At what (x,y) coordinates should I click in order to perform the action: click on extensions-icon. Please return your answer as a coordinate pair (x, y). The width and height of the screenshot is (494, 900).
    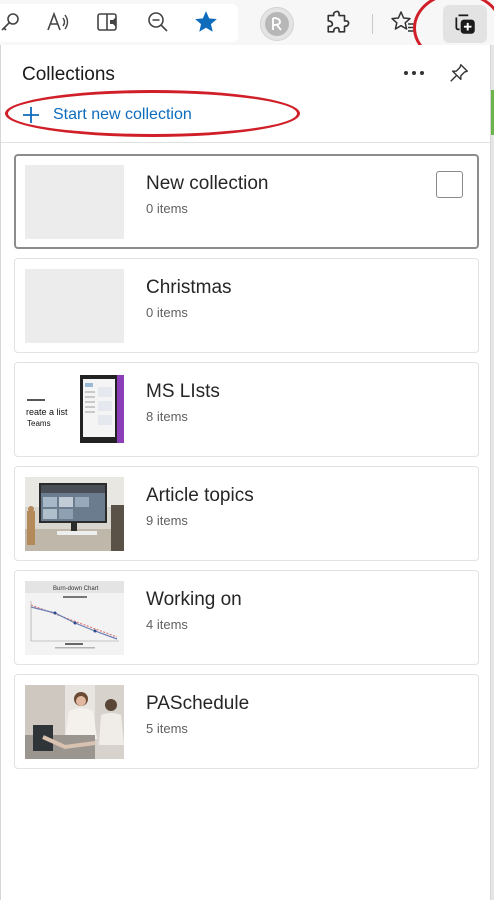
    Looking at the image, I should click on (338, 22).